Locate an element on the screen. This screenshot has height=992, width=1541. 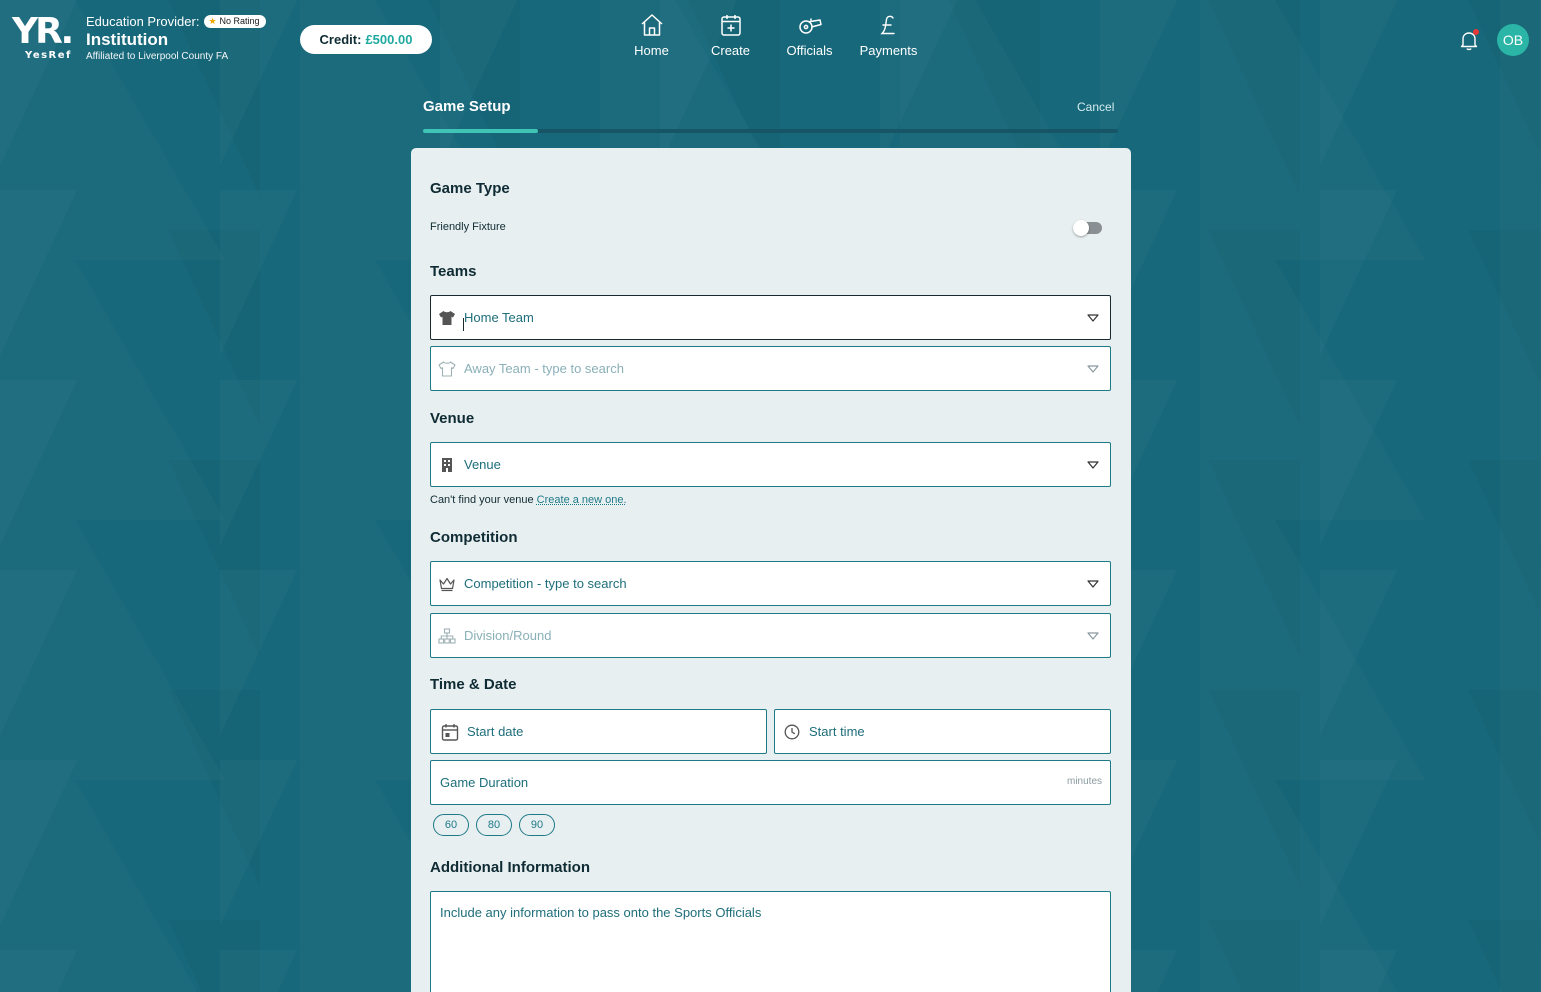
home-icon is located at coordinates (651, 25).